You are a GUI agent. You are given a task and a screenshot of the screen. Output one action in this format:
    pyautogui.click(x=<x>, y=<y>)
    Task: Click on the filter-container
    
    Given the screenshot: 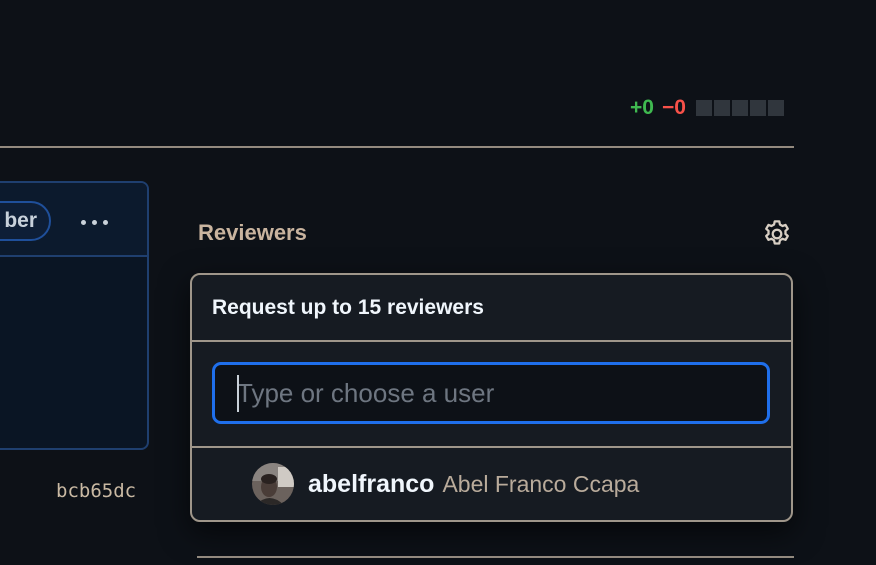 What is the action you would take?
    pyautogui.click(x=491, y=395)
    